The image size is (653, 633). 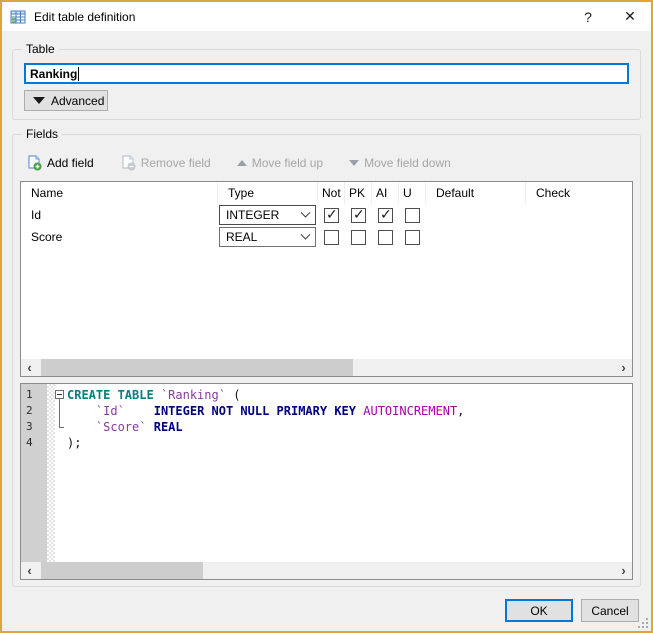 I want to click on table-groupbox: Table Ranking Advanced, so click(x=326, y=81).